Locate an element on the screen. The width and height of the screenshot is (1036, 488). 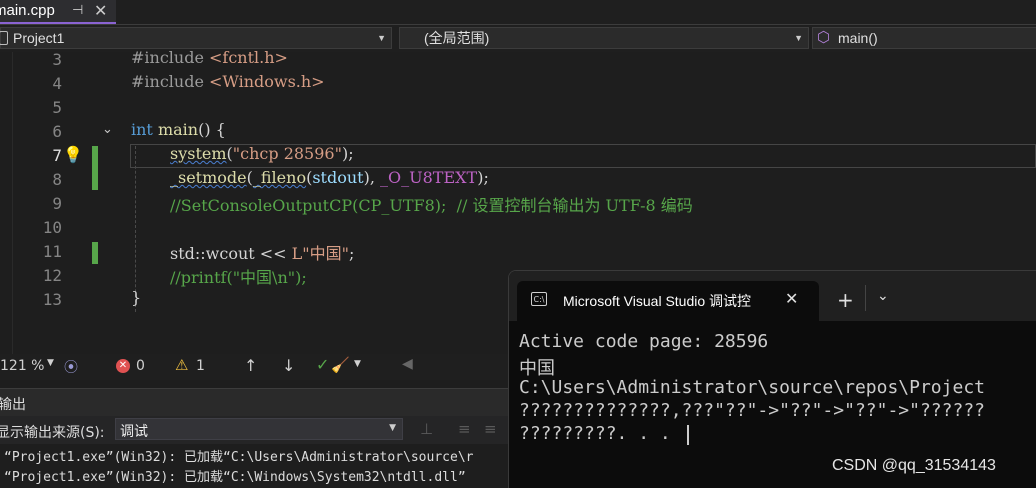
project-icon is located at coordinates (4, 38).